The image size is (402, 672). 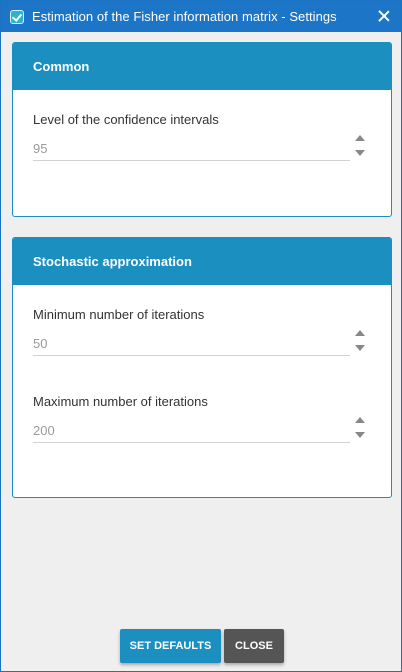 I want to click on confidence-level-stepper, so click(x=361, y=147).